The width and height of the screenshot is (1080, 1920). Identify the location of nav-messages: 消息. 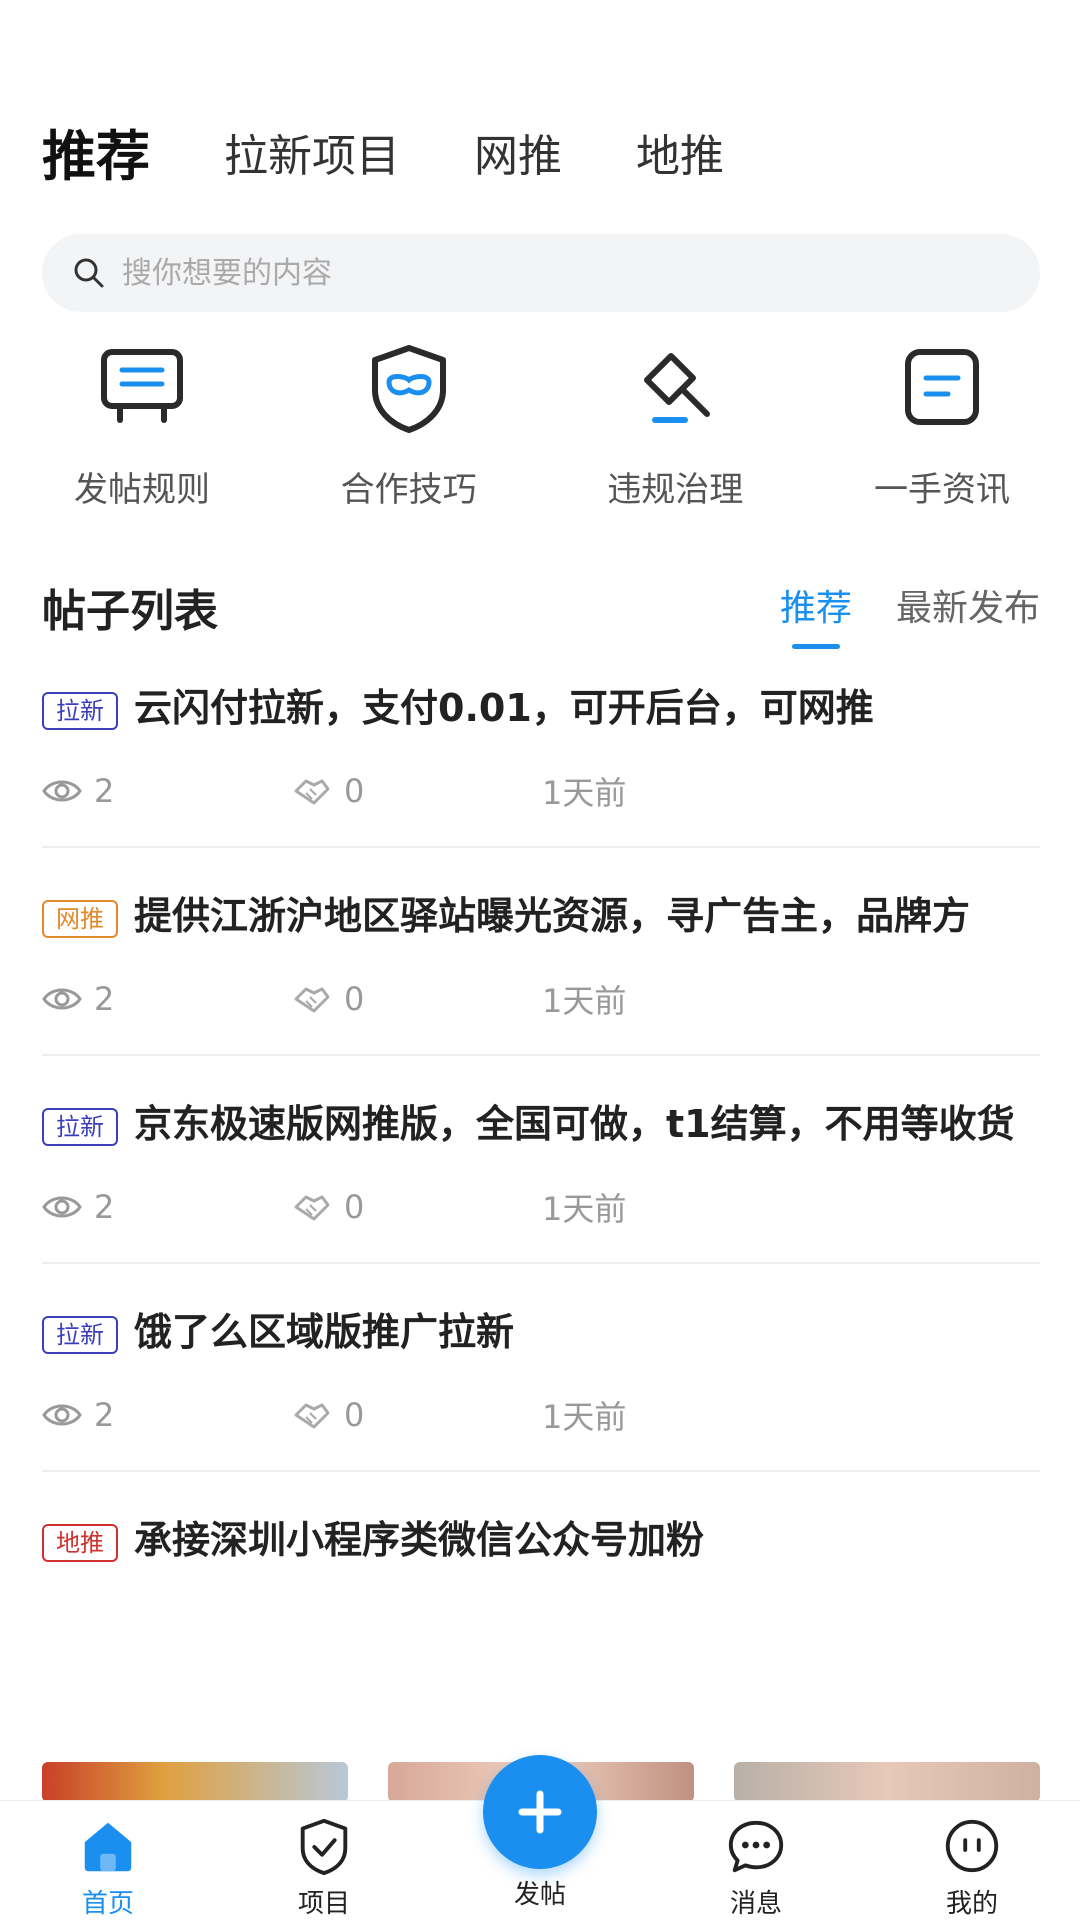
(756, 1860).